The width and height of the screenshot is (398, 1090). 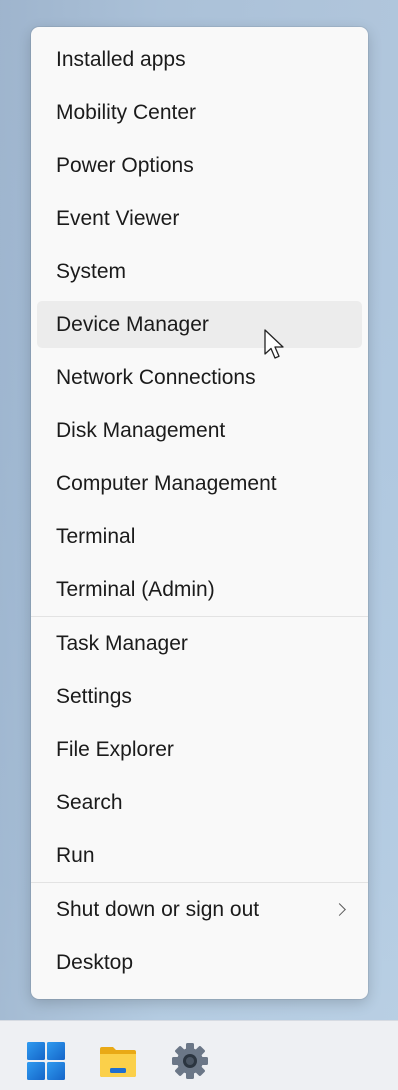 What do you see at coordinates (118, 218) in the screenshot?
I see `menu-item-label: Event Viewer` at bounding box center [118, 218].